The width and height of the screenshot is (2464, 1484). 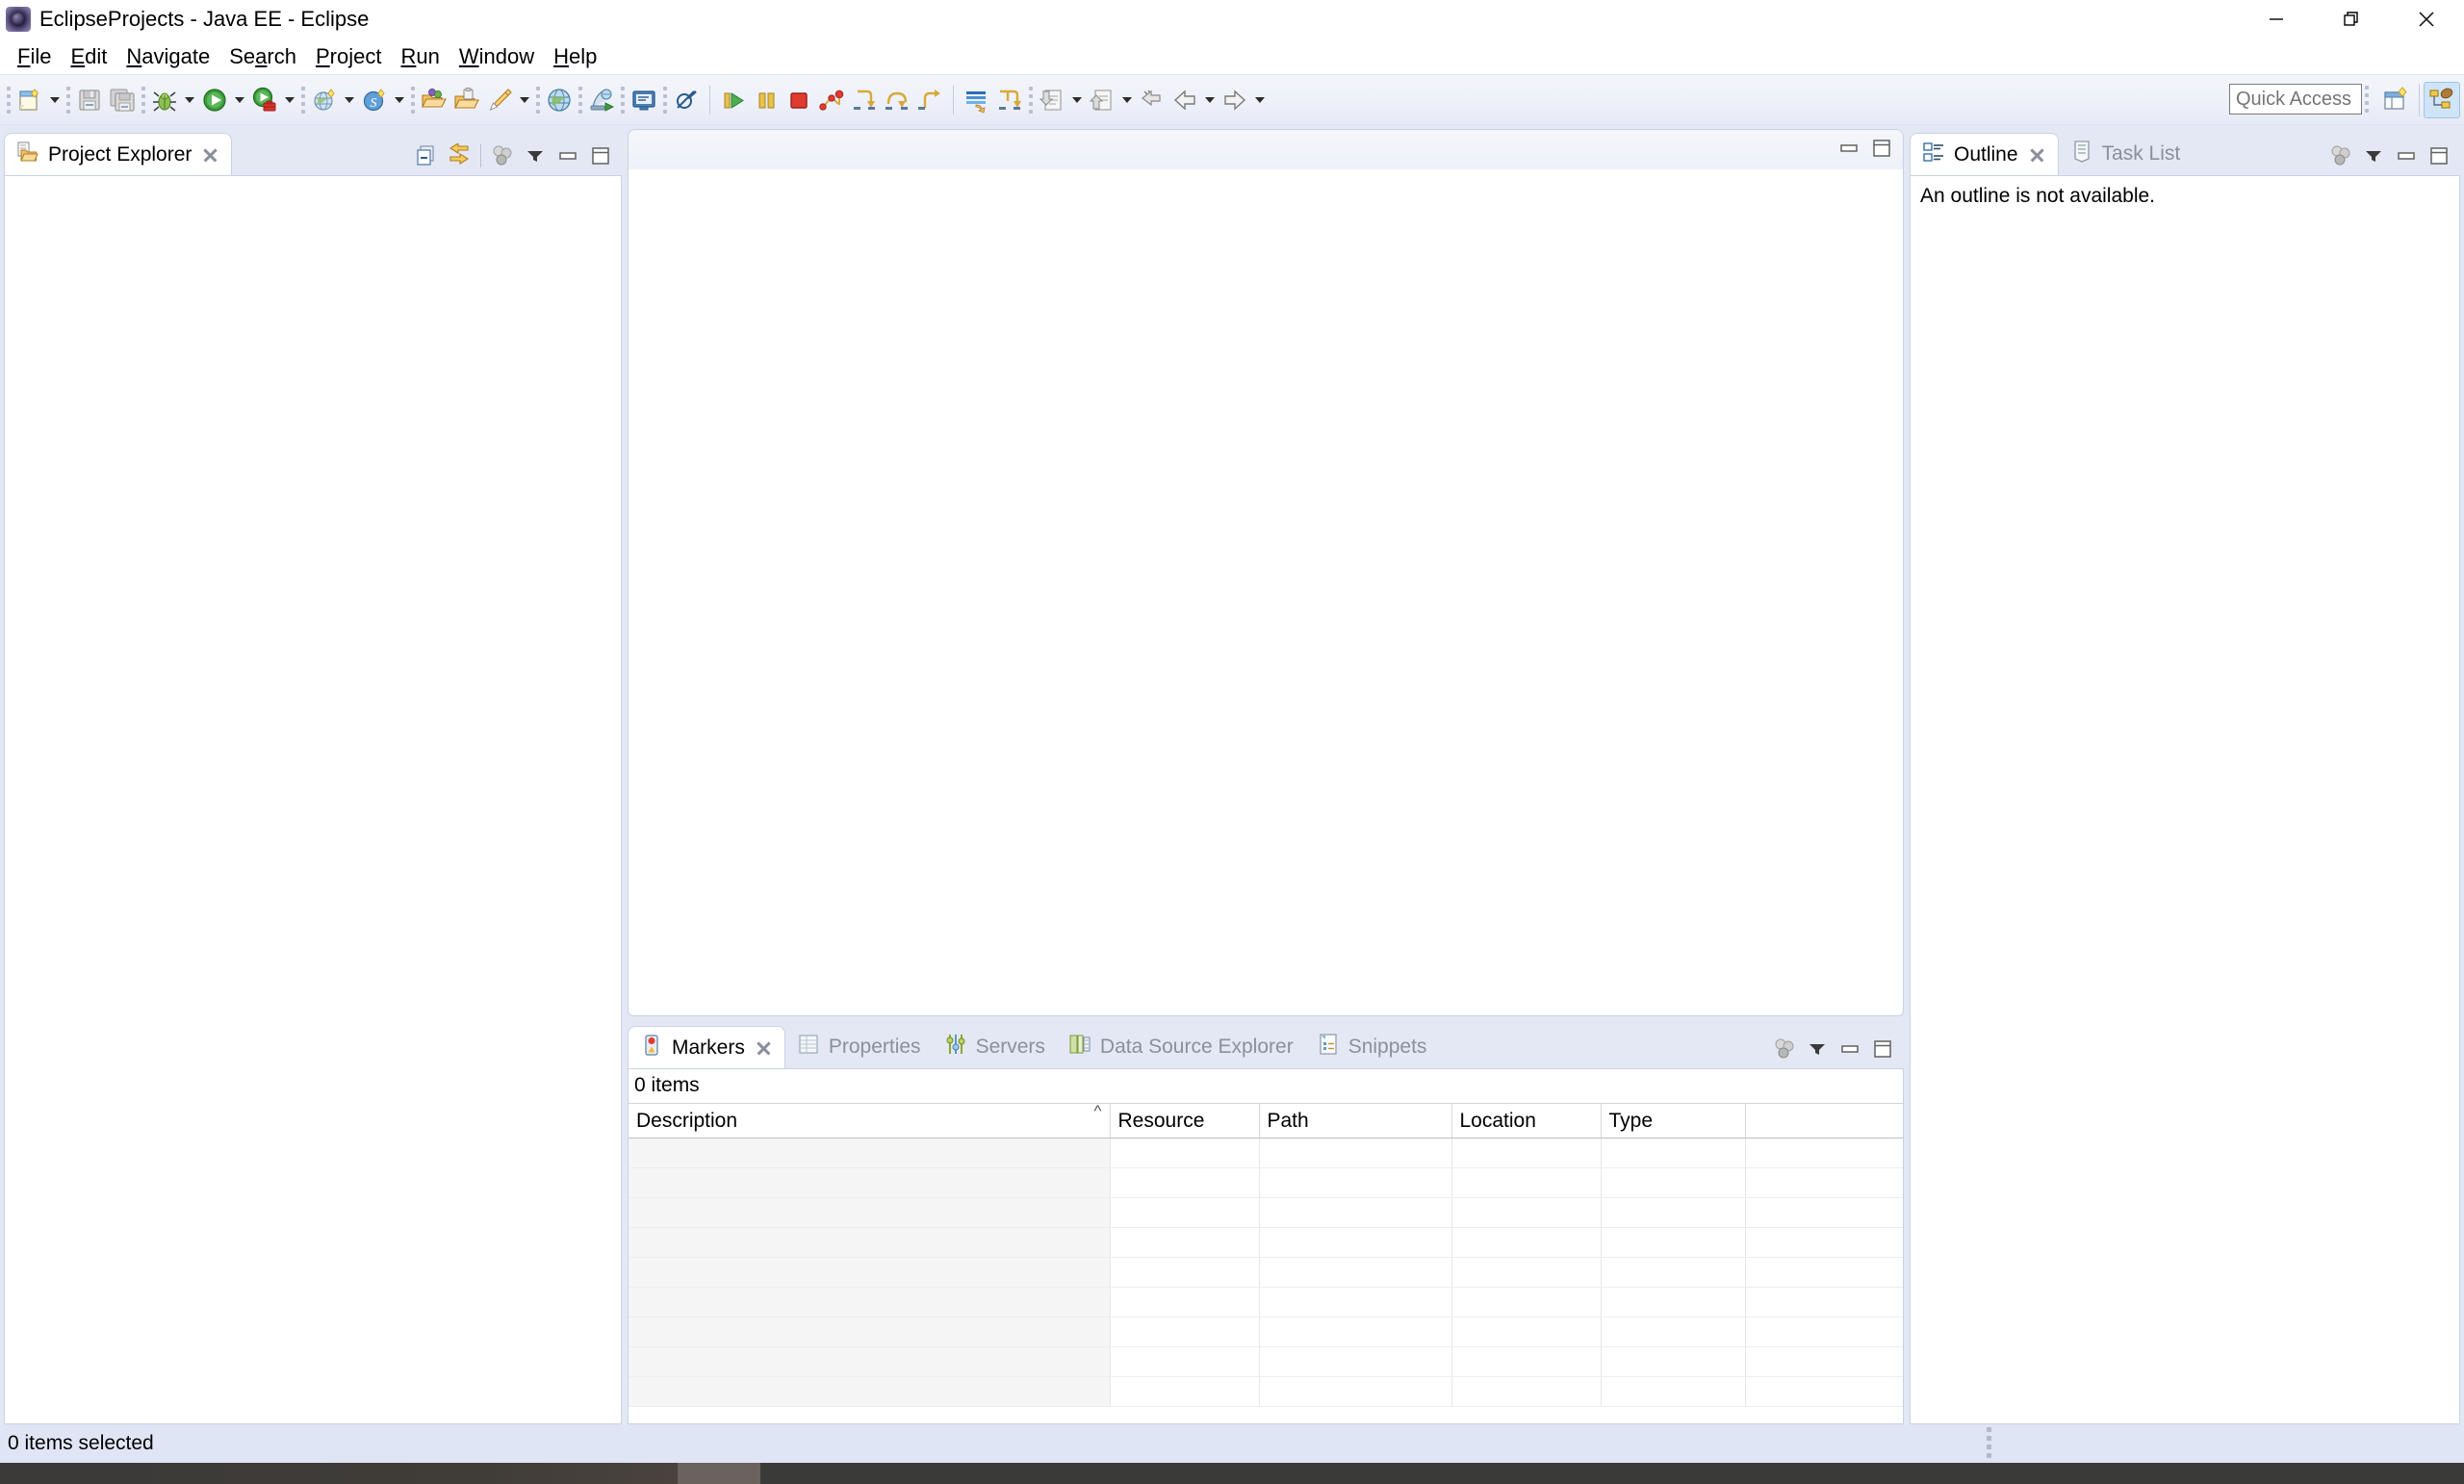 What do you see at coordinates (118, 154) in the screenshot?
I see `tab-project-explorer: Project Explorer` at bounding box center [118, 154].